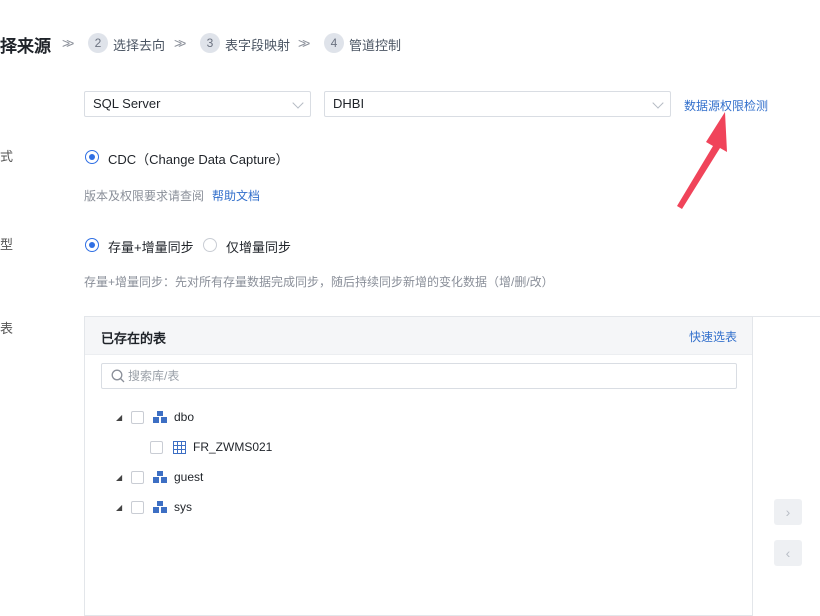  What do you see at coordinates (198, 158) in the screenshot?
I see `cdc-radio-label: CDC（Change Data Capture）` at bounding box center [198, 158].